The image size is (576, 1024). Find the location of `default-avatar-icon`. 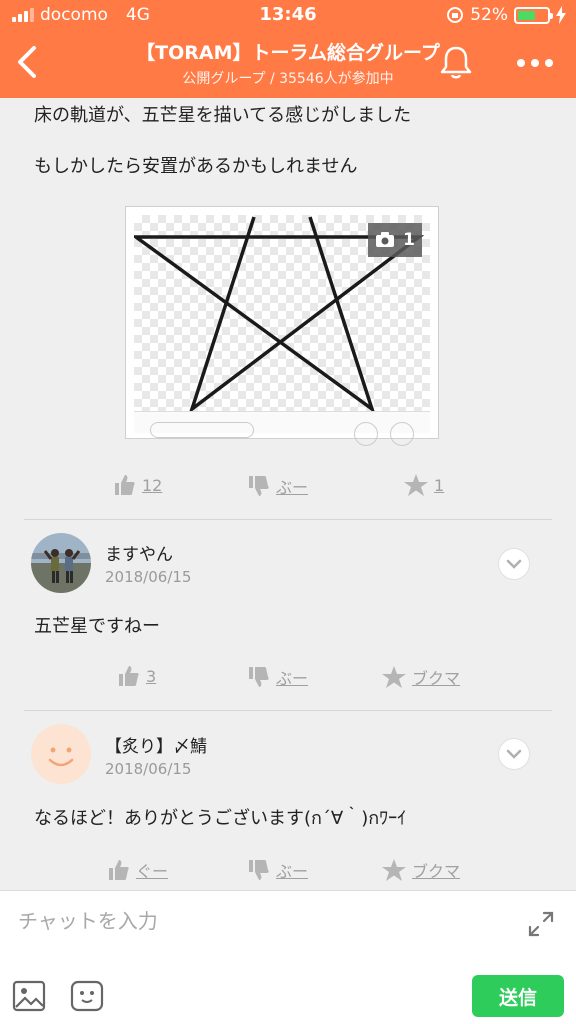

default-avatar-icon is located at coordinates (61, 754).